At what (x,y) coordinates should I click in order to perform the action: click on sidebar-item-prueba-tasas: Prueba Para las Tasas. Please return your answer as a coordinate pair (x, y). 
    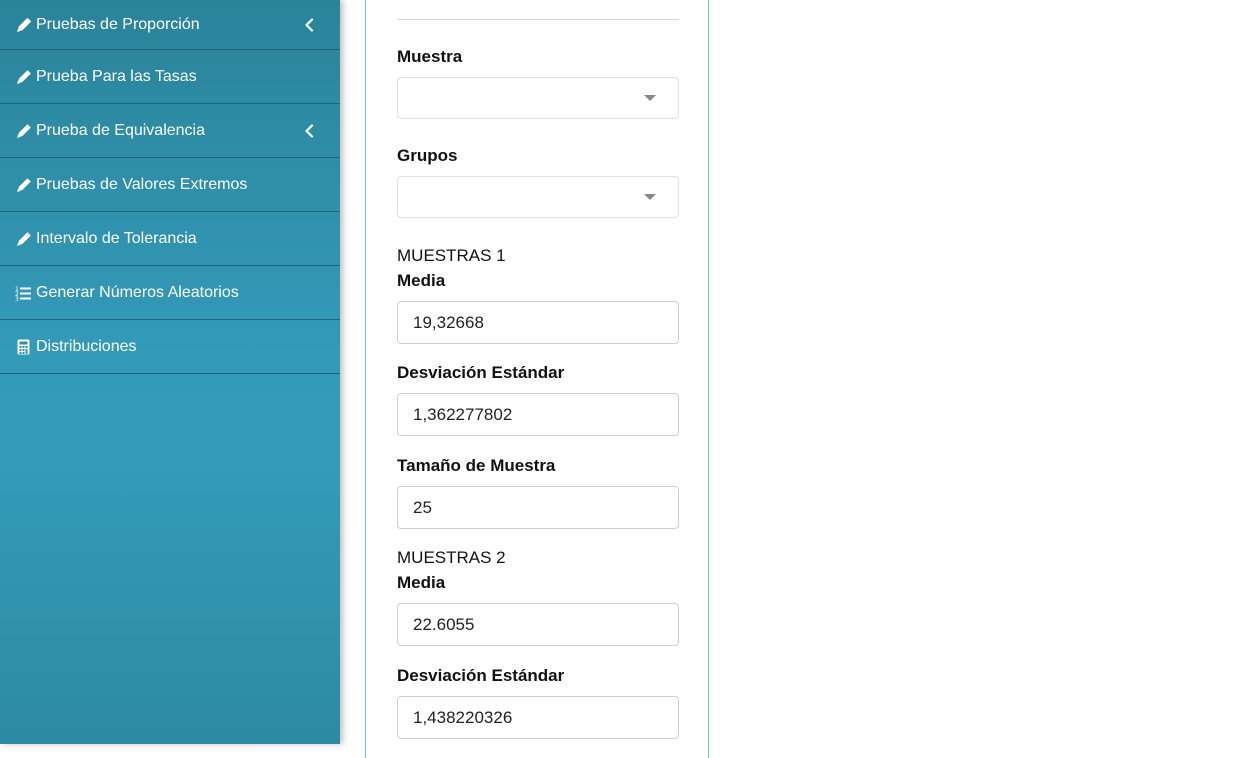
    Looking at the image, I should click on (170, 77).